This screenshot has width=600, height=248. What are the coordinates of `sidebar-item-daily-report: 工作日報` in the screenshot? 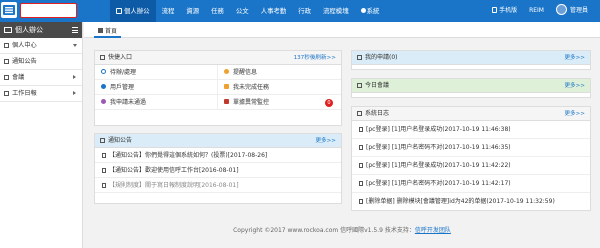 It's located at (41, 94).